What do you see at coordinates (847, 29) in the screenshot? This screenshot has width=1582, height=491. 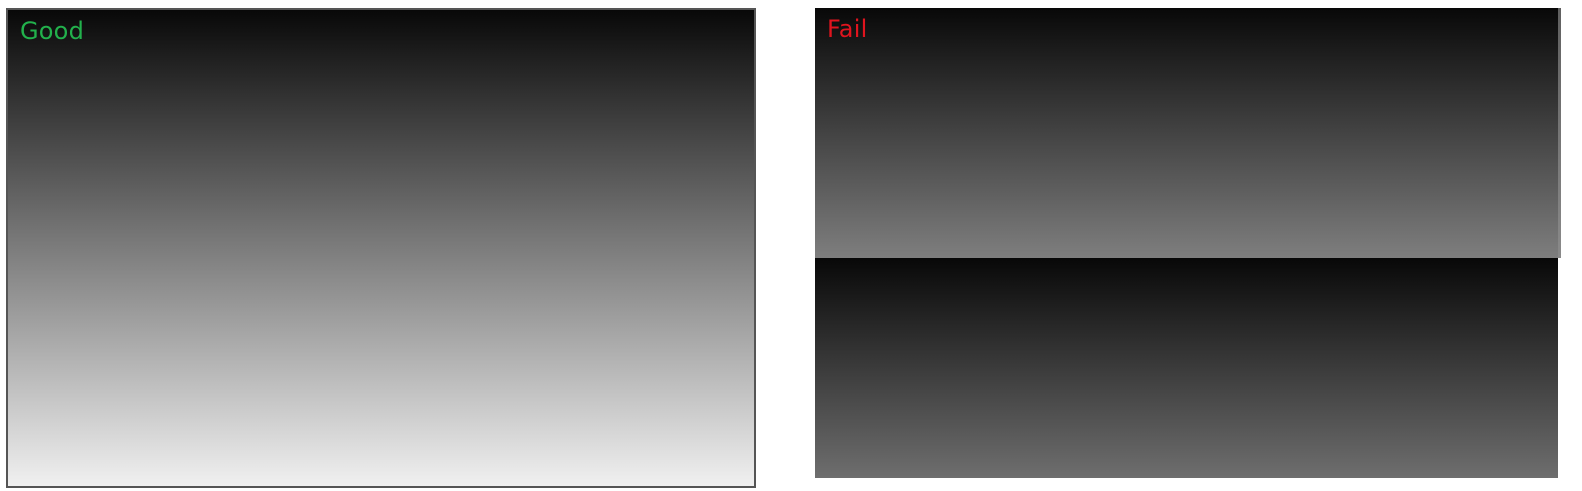 I see `fail-label: Fail` at bounding box center [847, 29].